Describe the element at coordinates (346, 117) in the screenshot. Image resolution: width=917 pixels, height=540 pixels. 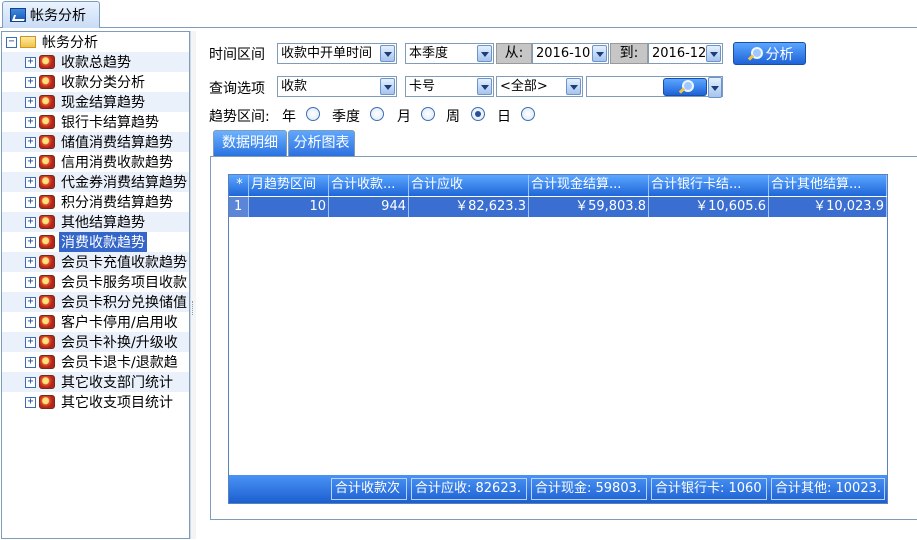
I see `trend-option-label: 季度` at that location.